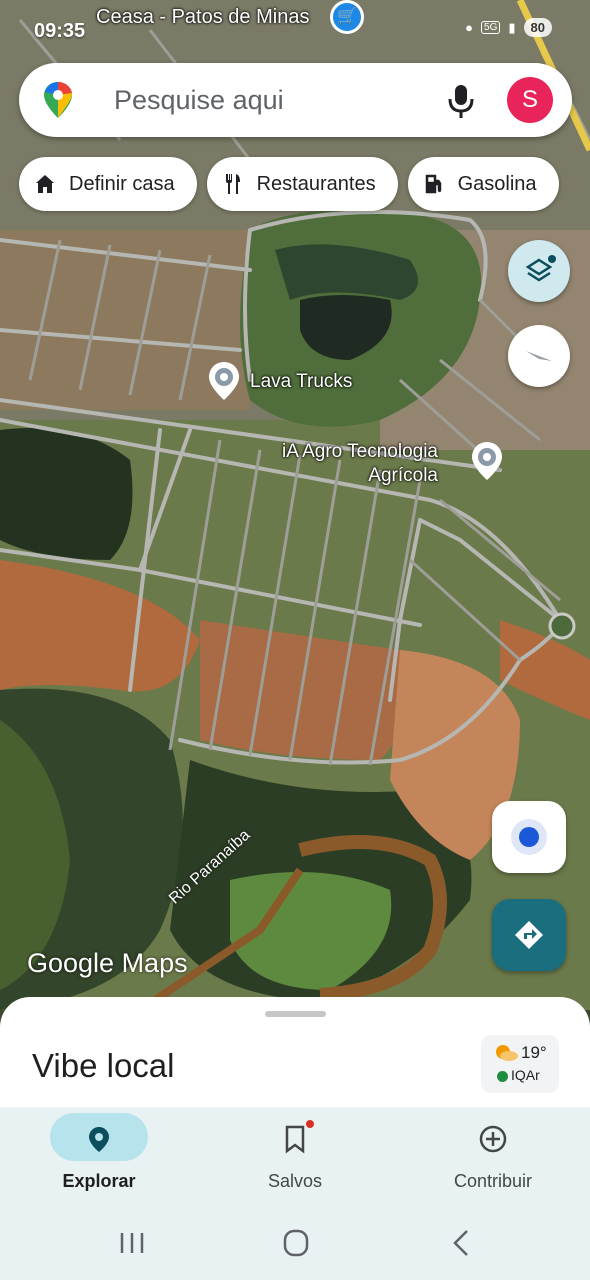  Describe the element at coordinates (295, 100) in the screenshot. I see `search-bar: Pesquise aqui S` at that location.